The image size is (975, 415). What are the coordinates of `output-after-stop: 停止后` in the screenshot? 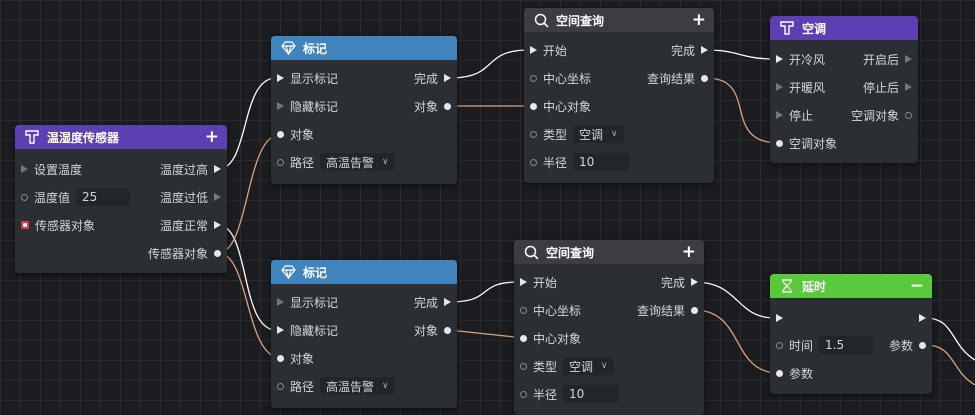 It's located at (887, 87).